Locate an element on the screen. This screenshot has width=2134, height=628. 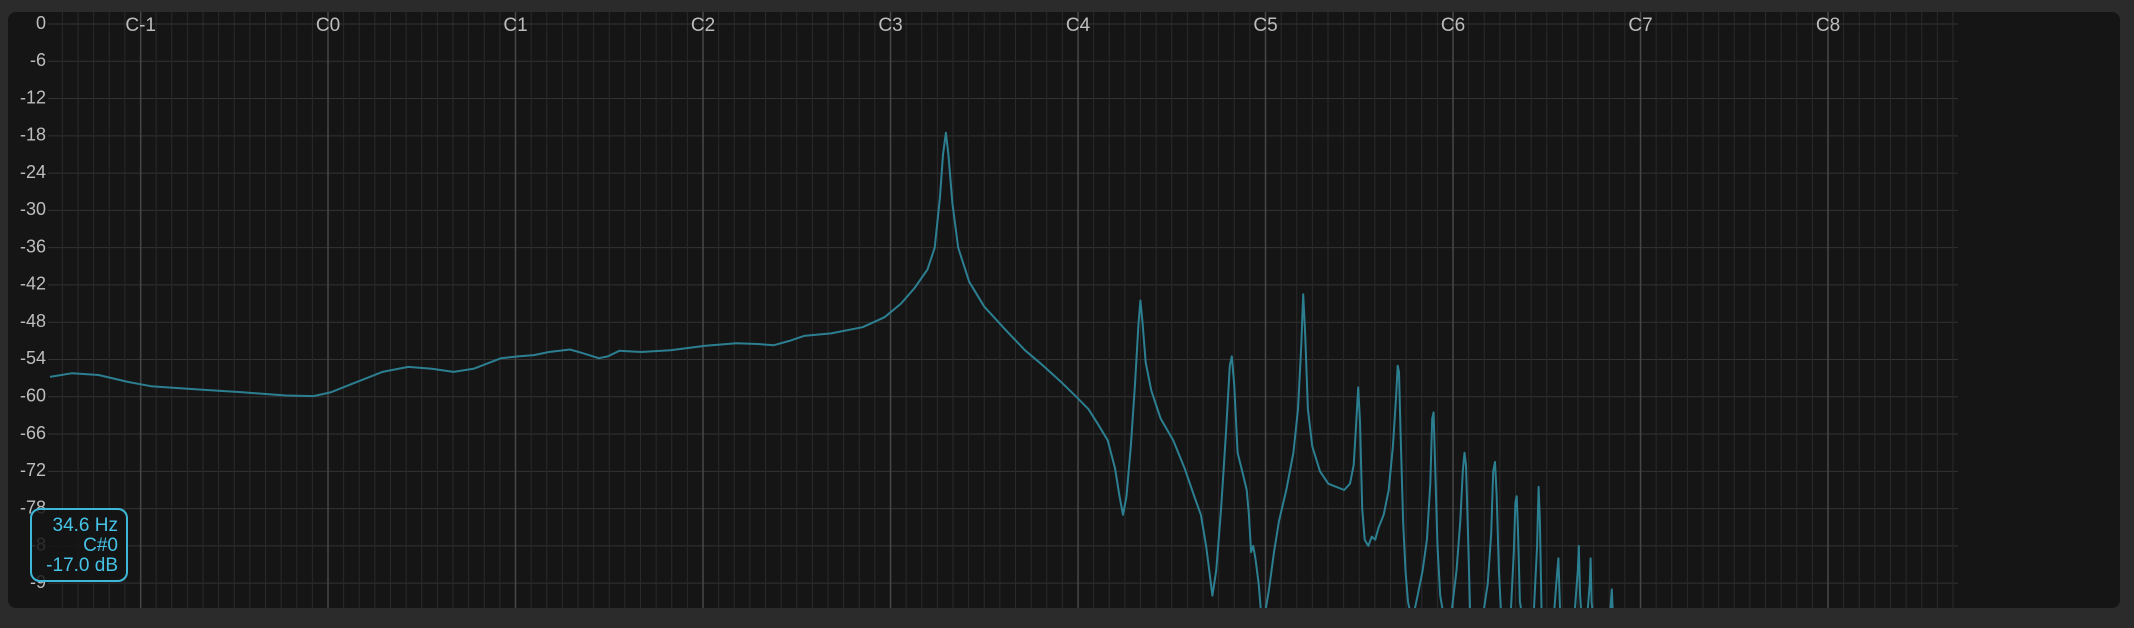
y-tick-label: -60 is located at coordinates (33, 396).